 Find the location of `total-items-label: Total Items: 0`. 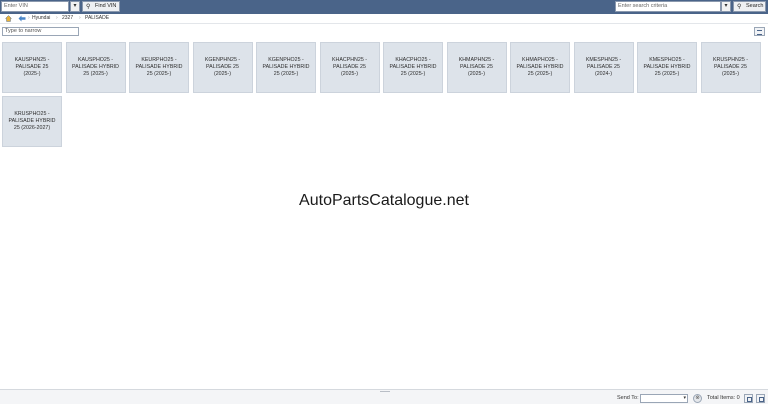

total-items-label: Total Items: 0 is located at coordinates (723, 398).